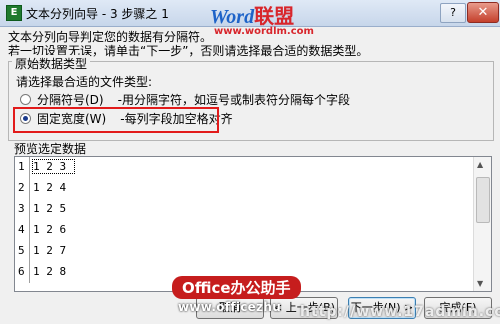 This screenshot has width=500, height=324. What do you see at coordinates (21, 271) in the screenshot?
I see `row-number: 6` at bounding box center [21, 271].